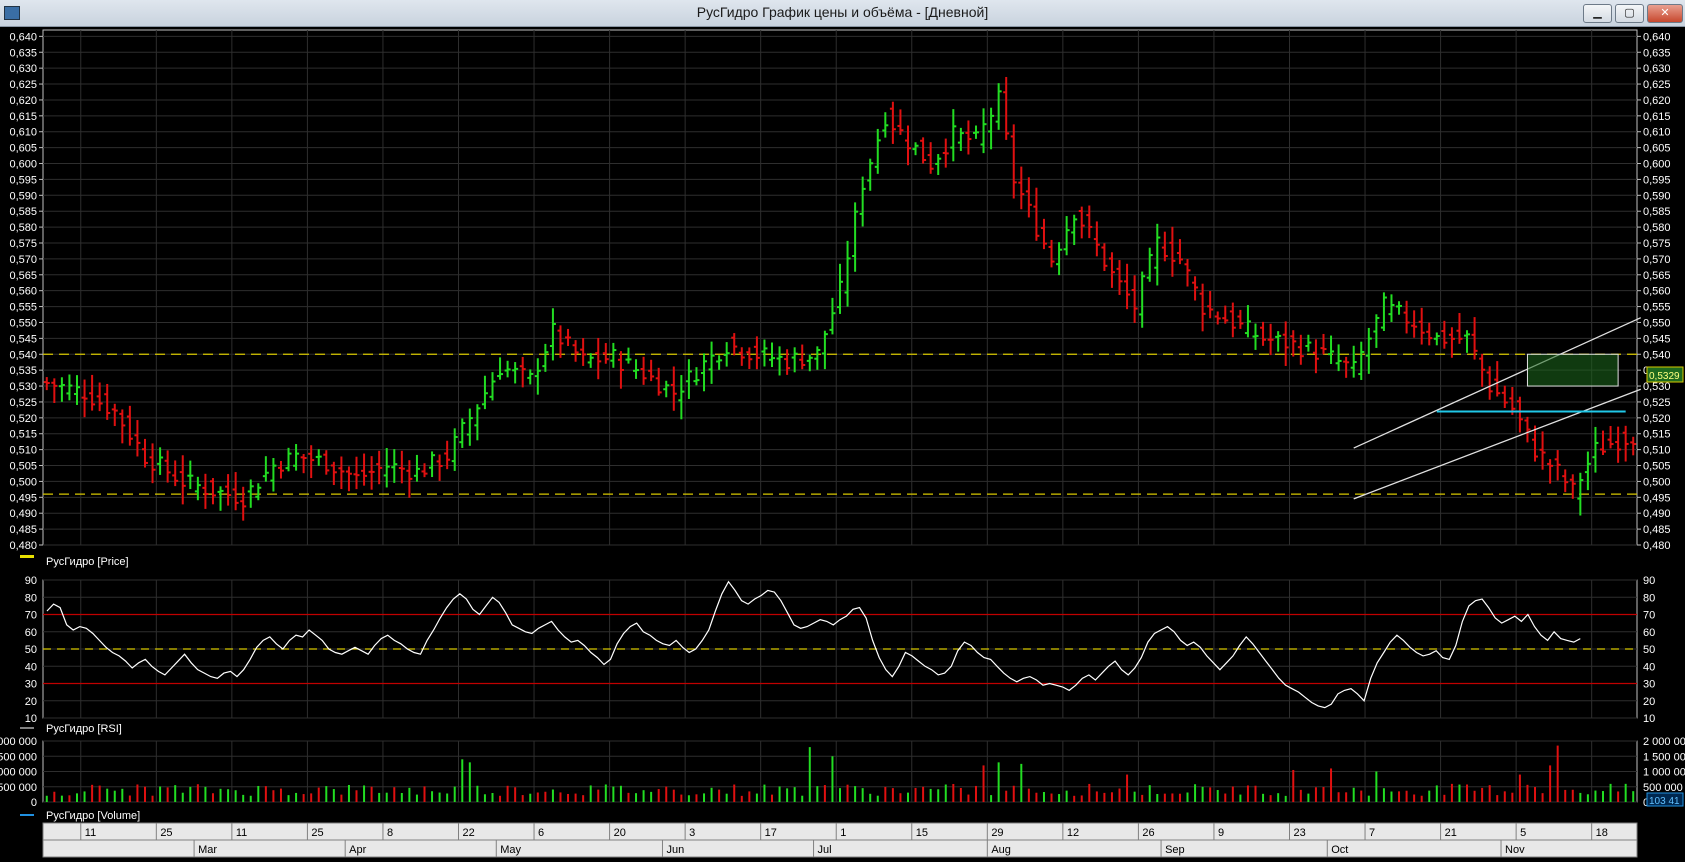 This screenshot has height=862, width=1685. I want to click on price-y-tick-label-left: 0,525, so click(23, 403).